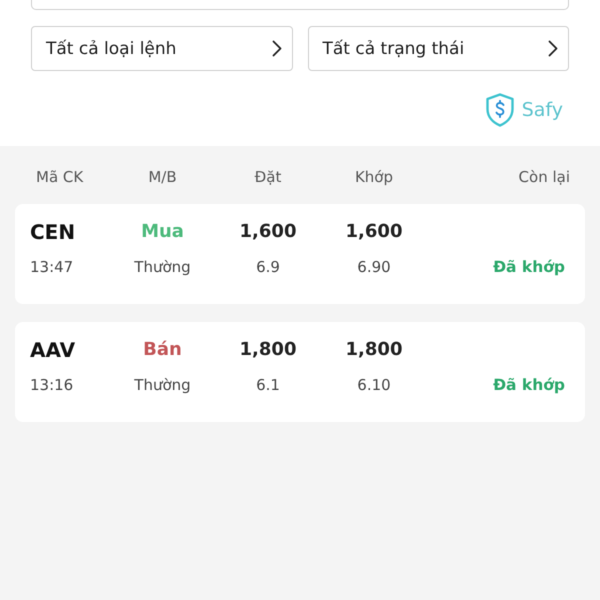 The width and height of the screenshot is (600, 600). I want to click on order-price: 6.9, so click(268, 267).